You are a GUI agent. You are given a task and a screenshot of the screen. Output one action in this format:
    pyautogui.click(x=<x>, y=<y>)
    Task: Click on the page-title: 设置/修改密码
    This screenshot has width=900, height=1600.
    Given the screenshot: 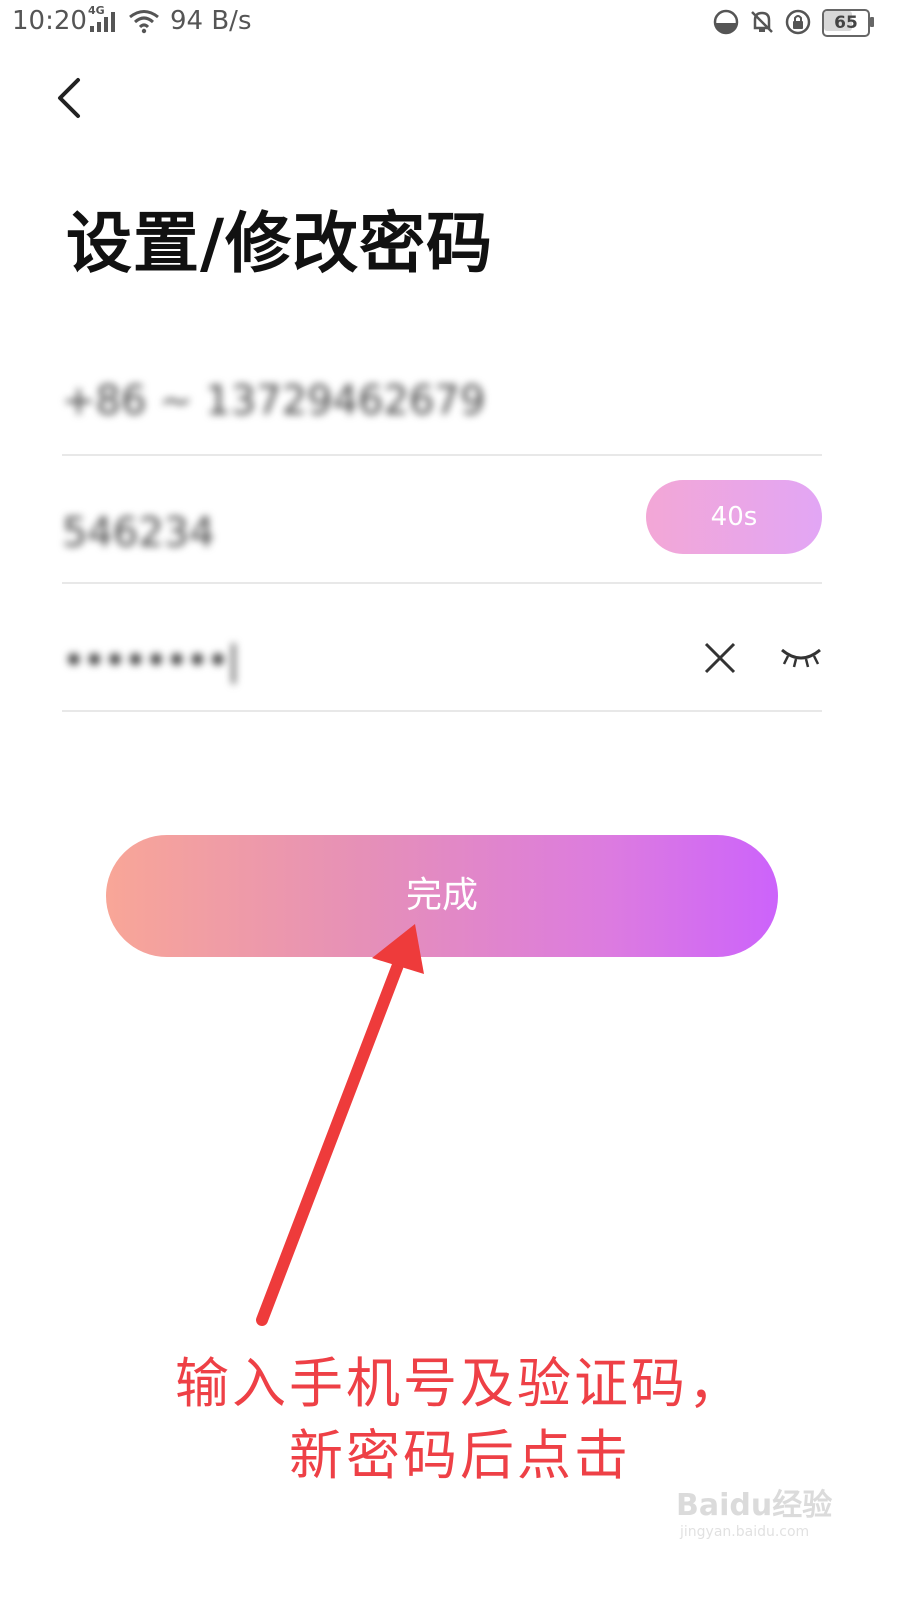 What is the action you would take?
    pyautogui.click(x=280, y=243)
    